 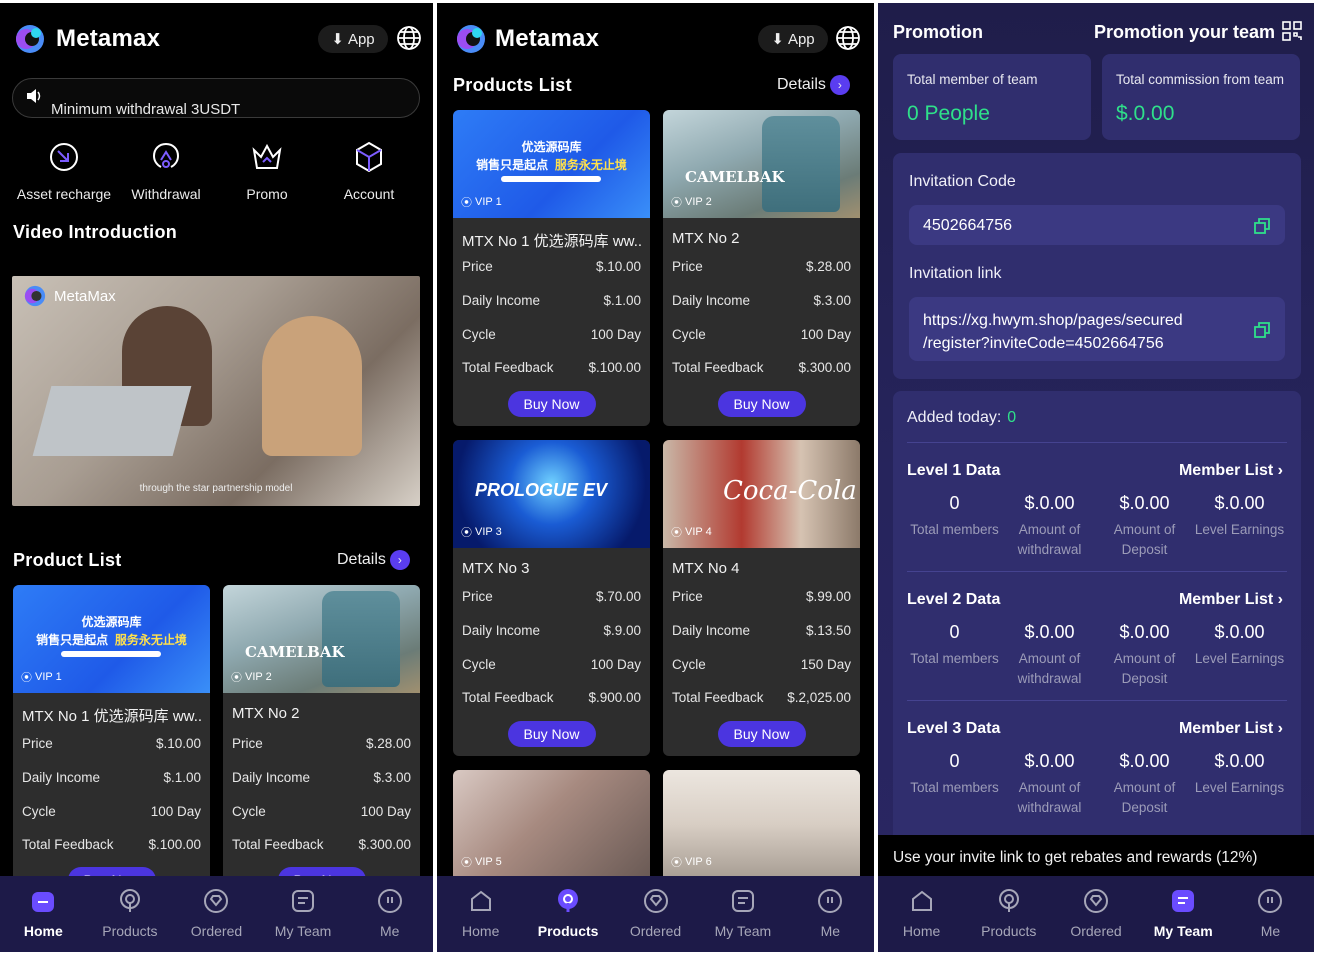 What do you see at coordinates (1231, 471) in the screenshot?
I see `level-1-member-list-link: Member List ›` at bounding box center [1231, 471].